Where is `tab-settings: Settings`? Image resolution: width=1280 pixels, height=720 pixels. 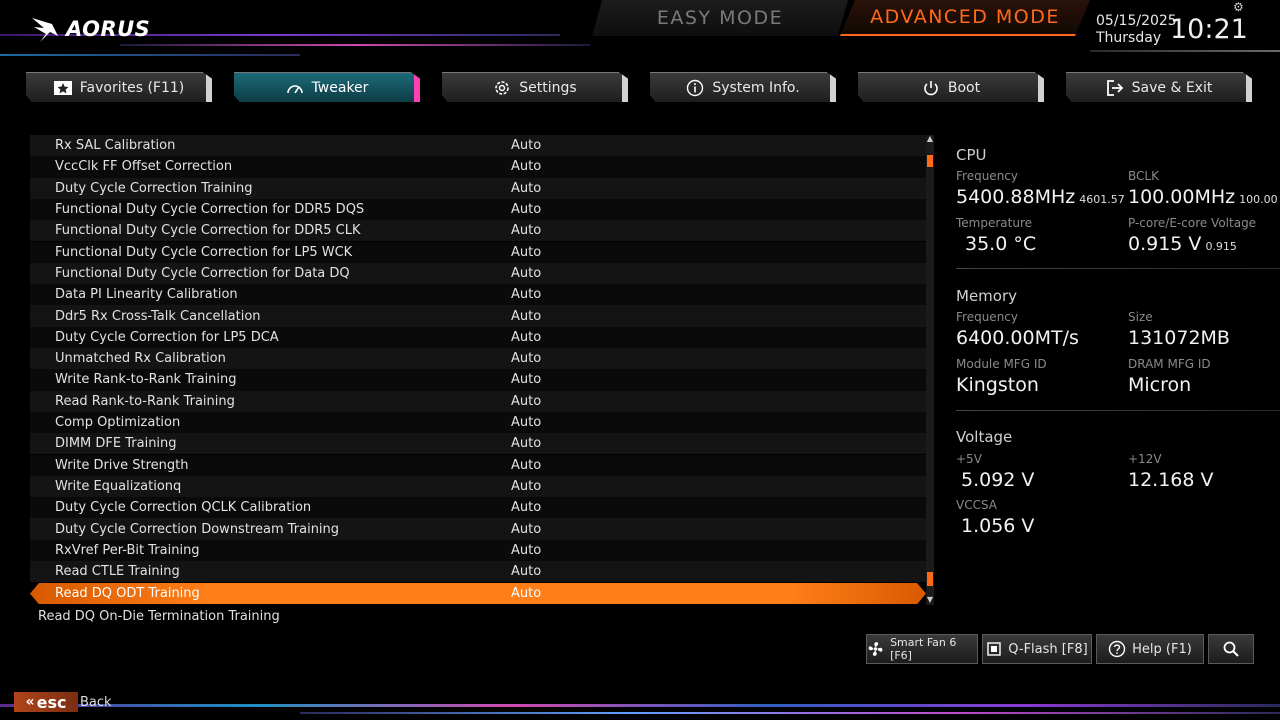 tab-settings: Settings is located at coordinates (535, 87).